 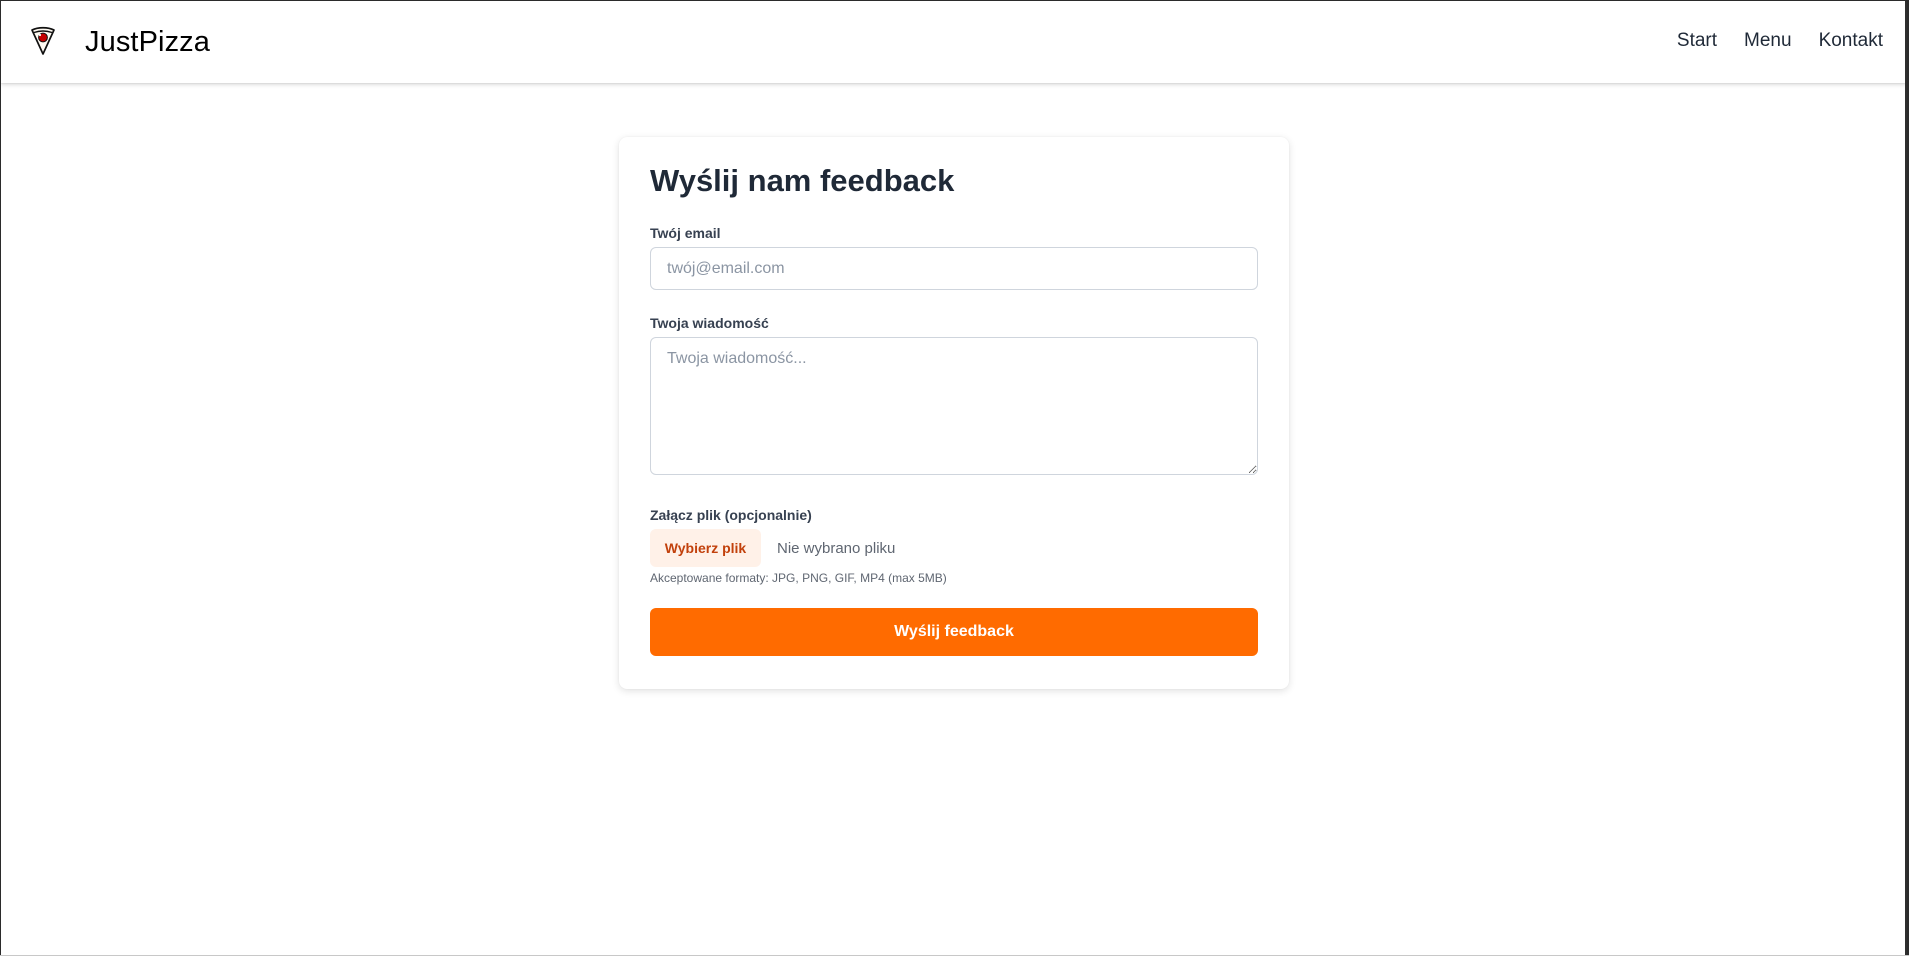 I want to click on email-input, so click(x=954, y=268).